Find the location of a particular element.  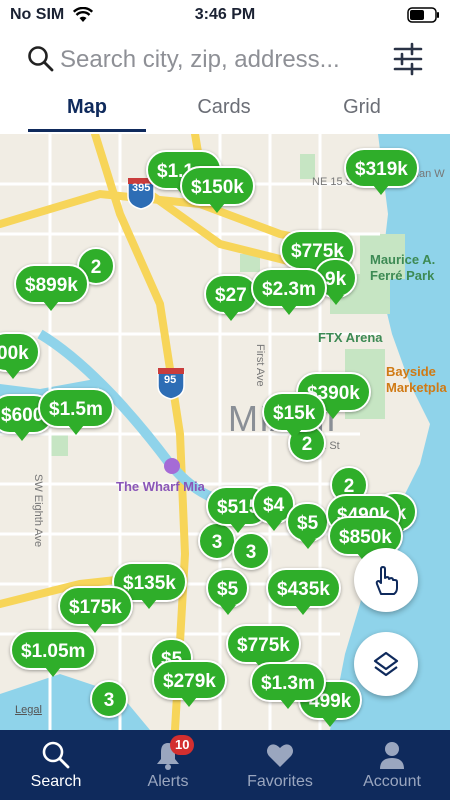

nav-search: Search is located at coordinates (56, 765).